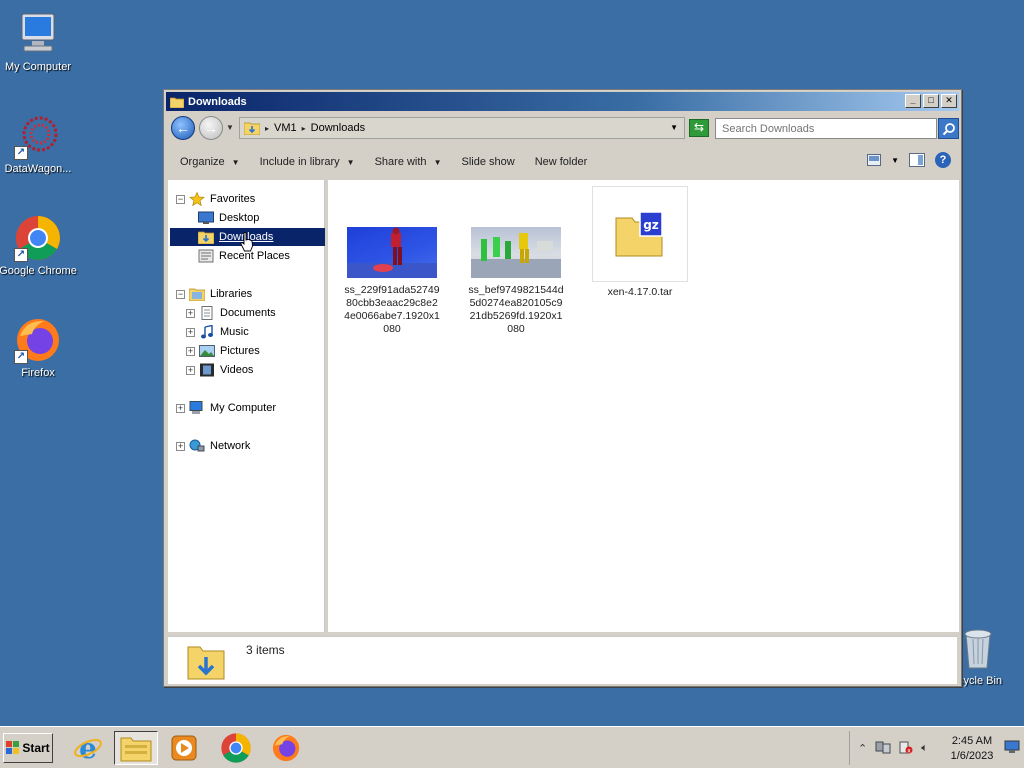 The image size is (1024, 768). What do you see at coordinates (408, 162) in the screenshot?
I see `share-with-button: Share with ▼` at bounding box center [408, 162].